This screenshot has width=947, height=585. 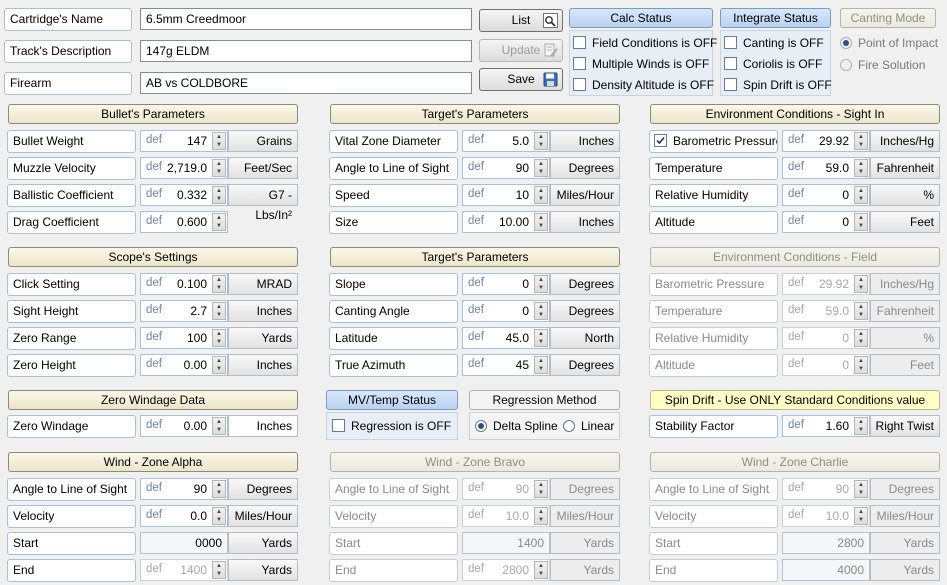 I want to click on charlie-angle-label: Angle to Line of Sight, so click(x=713, y=489).